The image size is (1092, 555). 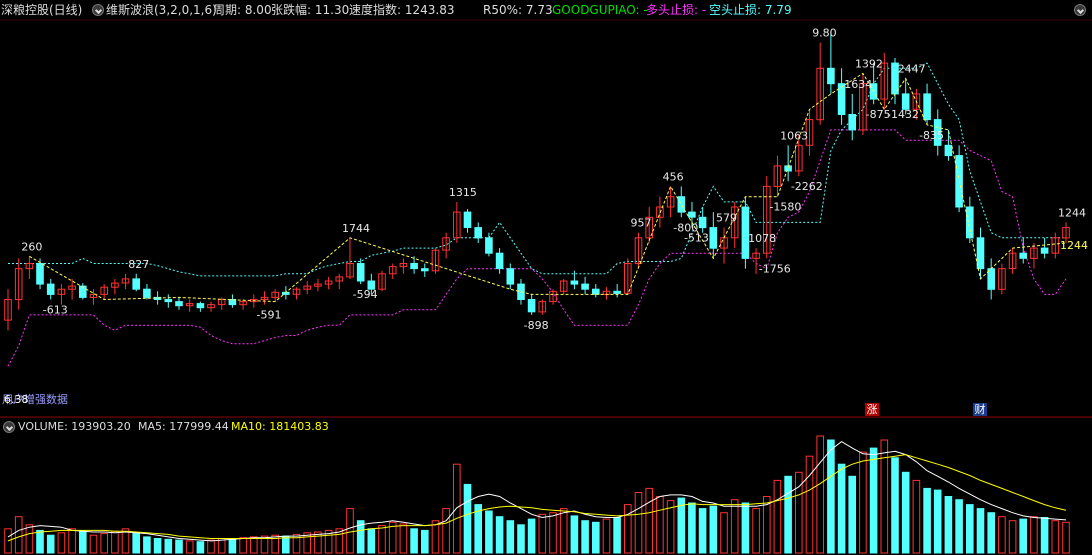 I want to click on short-stop-value: 空头止损: 7.79, so click(x=750, y=10).